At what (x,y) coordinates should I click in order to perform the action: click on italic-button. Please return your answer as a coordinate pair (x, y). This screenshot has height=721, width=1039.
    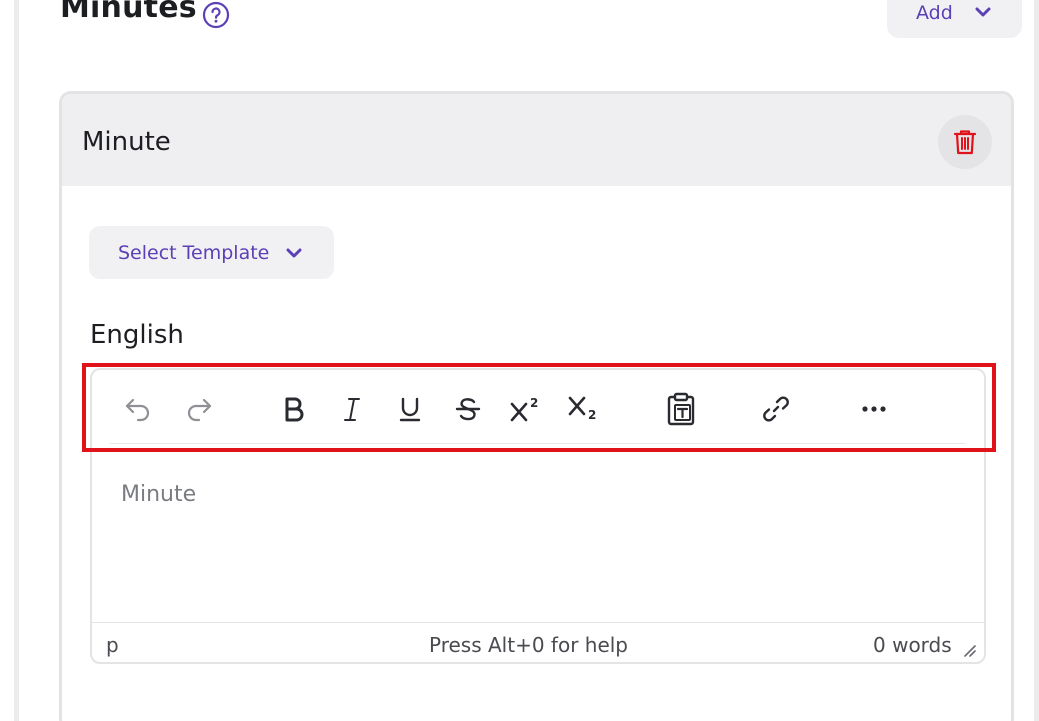
    Looking at the image, I should click on (352, 409).